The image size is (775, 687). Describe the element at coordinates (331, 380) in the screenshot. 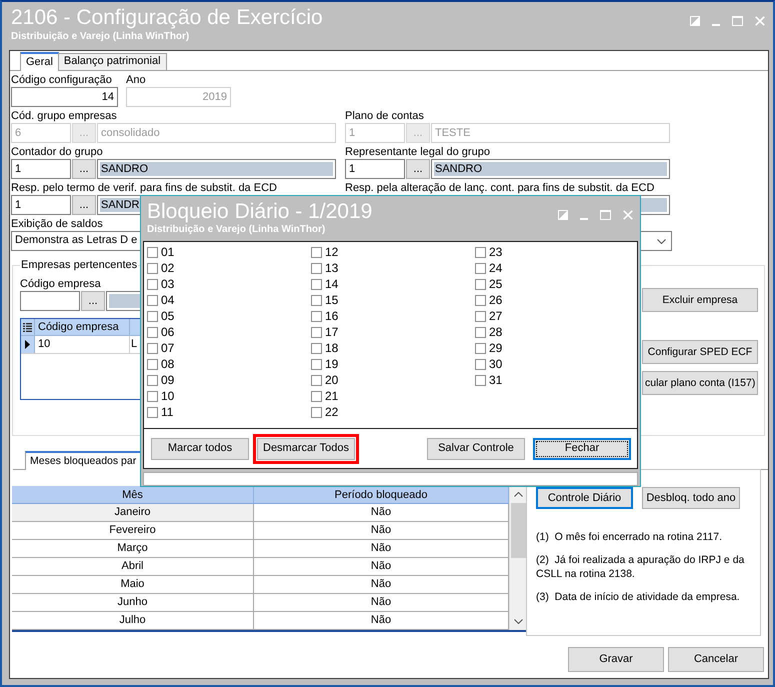

I see `day-label: 20` at that location.